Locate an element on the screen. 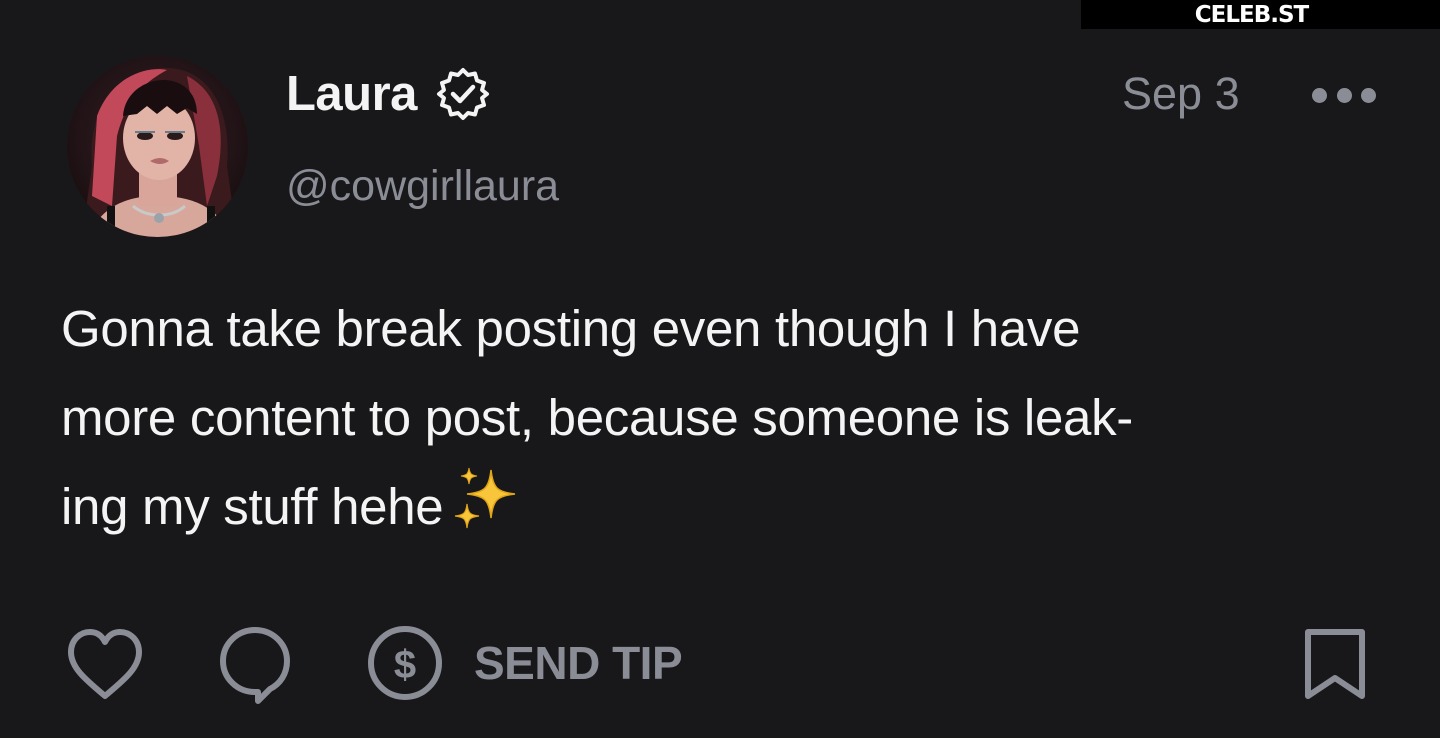 The width and height of the screenshot is (1440, 738). bookmark-button is located at coordinates (1335, 664).